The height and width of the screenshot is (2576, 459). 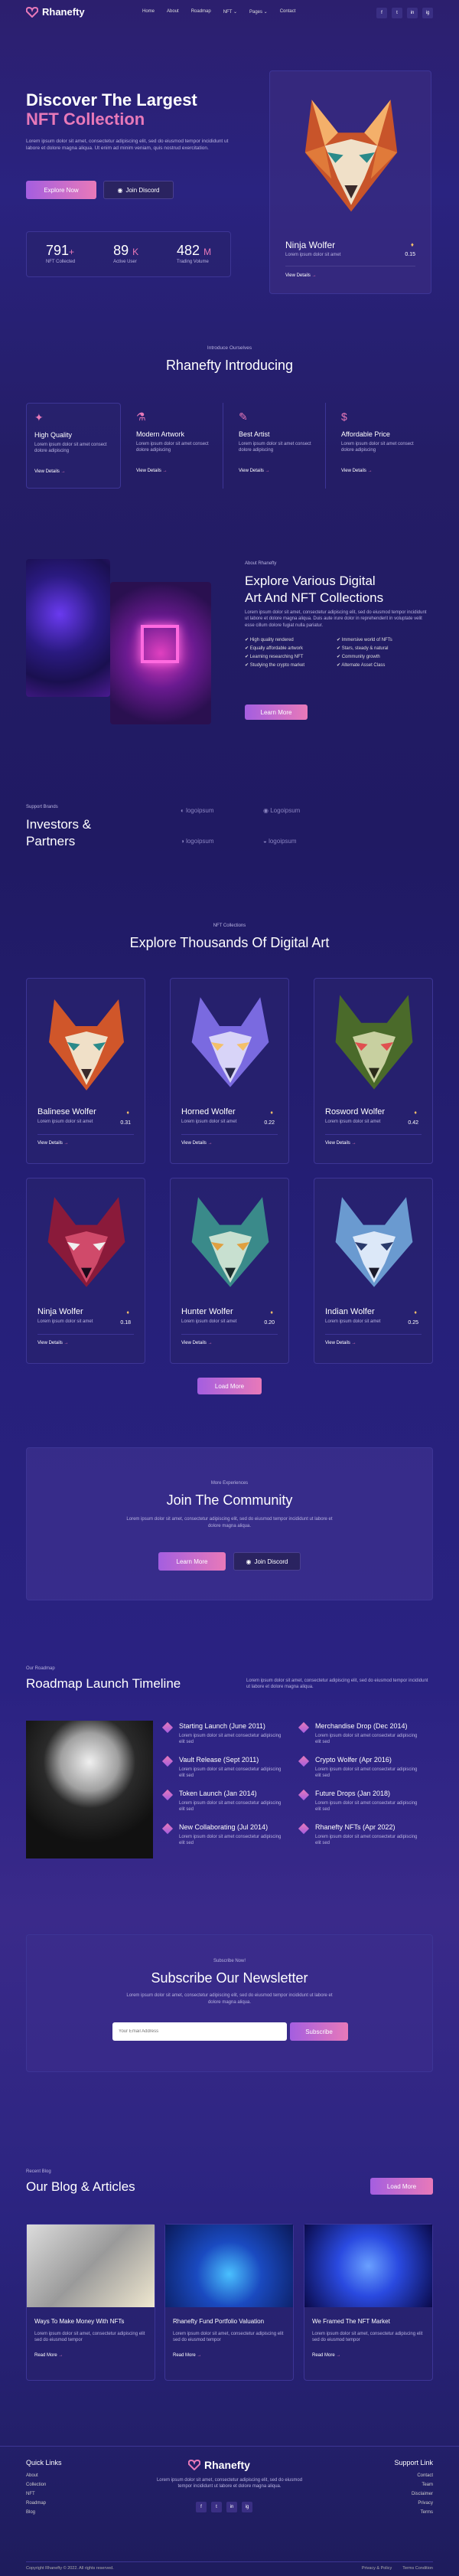 What do you see at coordinates (423, 2475) in the screenshot?
I see `footer-link: Contact` at bounding box center [423, 2475].